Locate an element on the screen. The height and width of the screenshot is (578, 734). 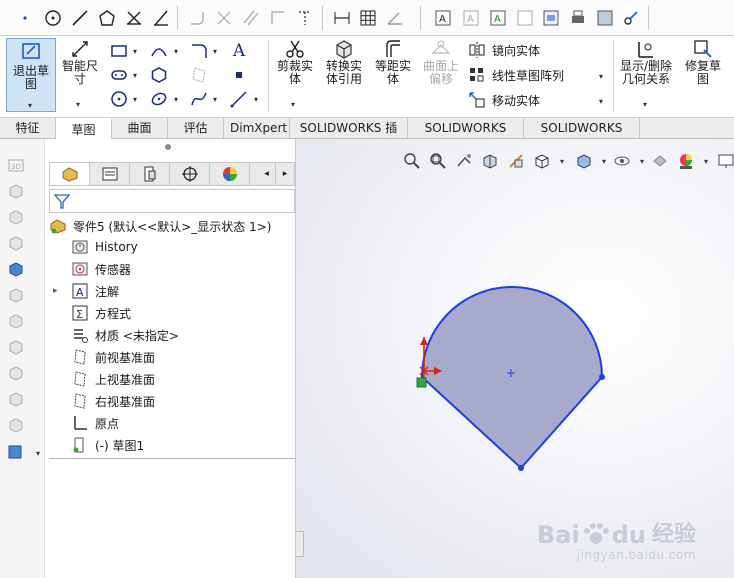
text-icon: A is located at coordinates (239, 51).